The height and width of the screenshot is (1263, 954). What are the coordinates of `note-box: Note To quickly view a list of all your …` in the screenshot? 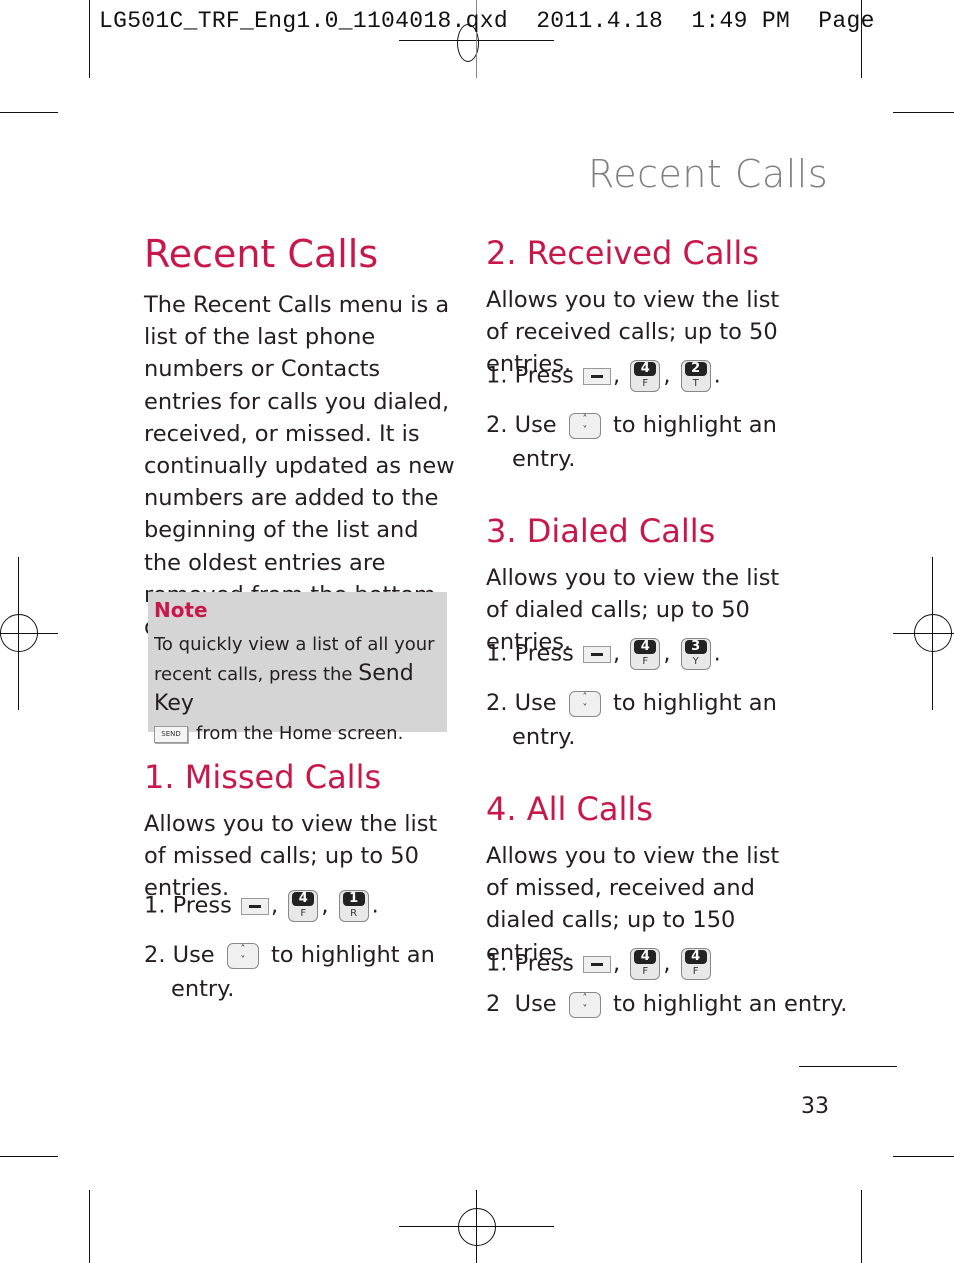 It's located at (297, 668).